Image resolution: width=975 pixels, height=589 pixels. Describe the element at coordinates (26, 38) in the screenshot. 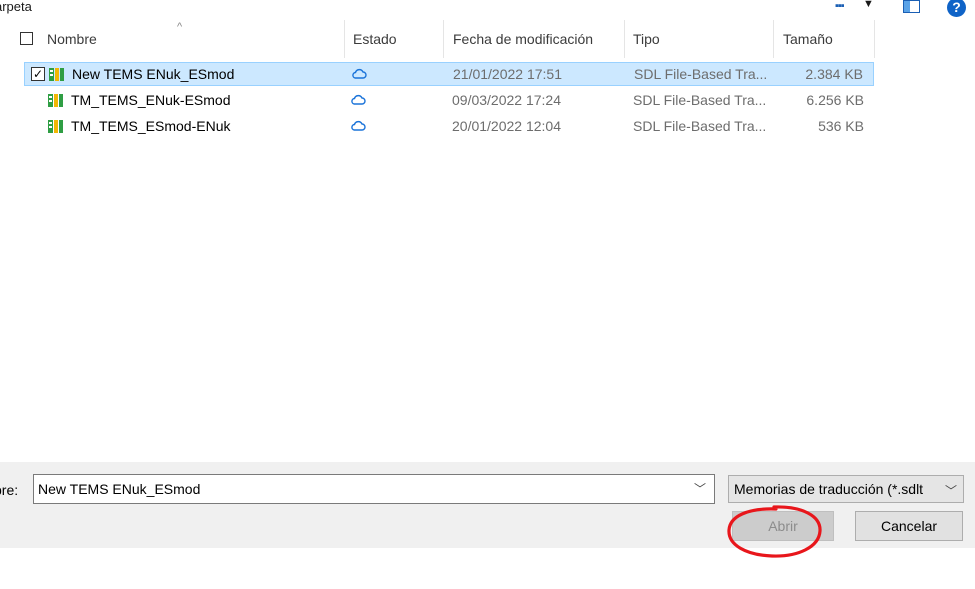

I see `select-all-checkbox` at that location.